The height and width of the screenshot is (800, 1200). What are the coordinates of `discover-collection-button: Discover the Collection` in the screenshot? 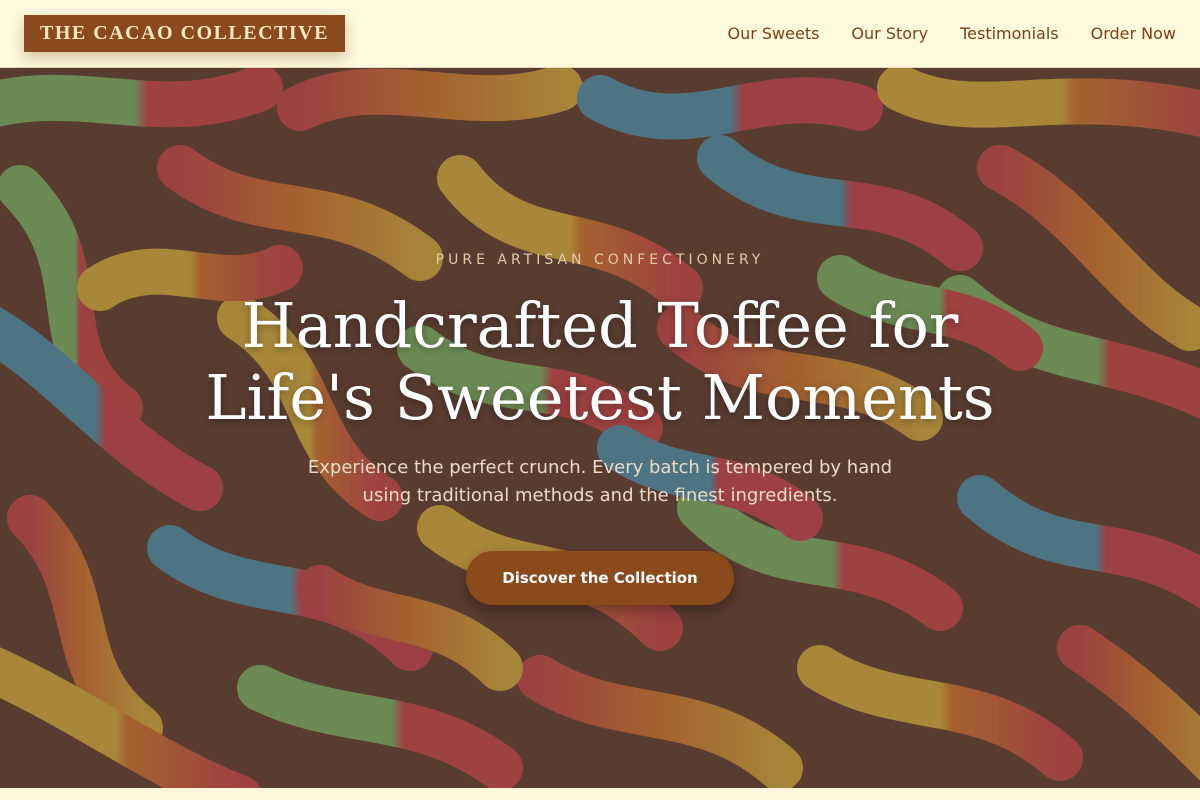 It's located at (600, 578).